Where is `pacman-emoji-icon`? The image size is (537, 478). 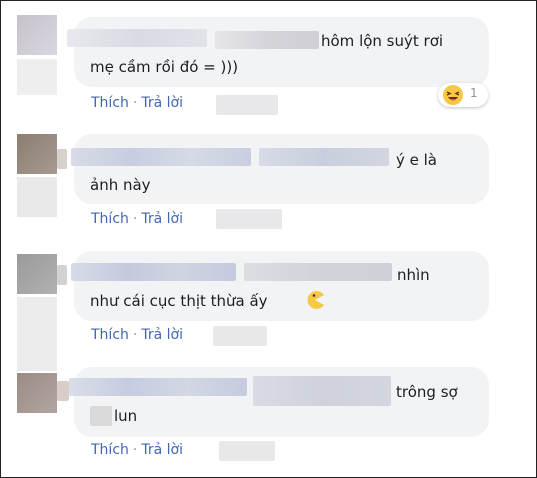
pacman-emoji-icon is located at coordinates (315, 300).